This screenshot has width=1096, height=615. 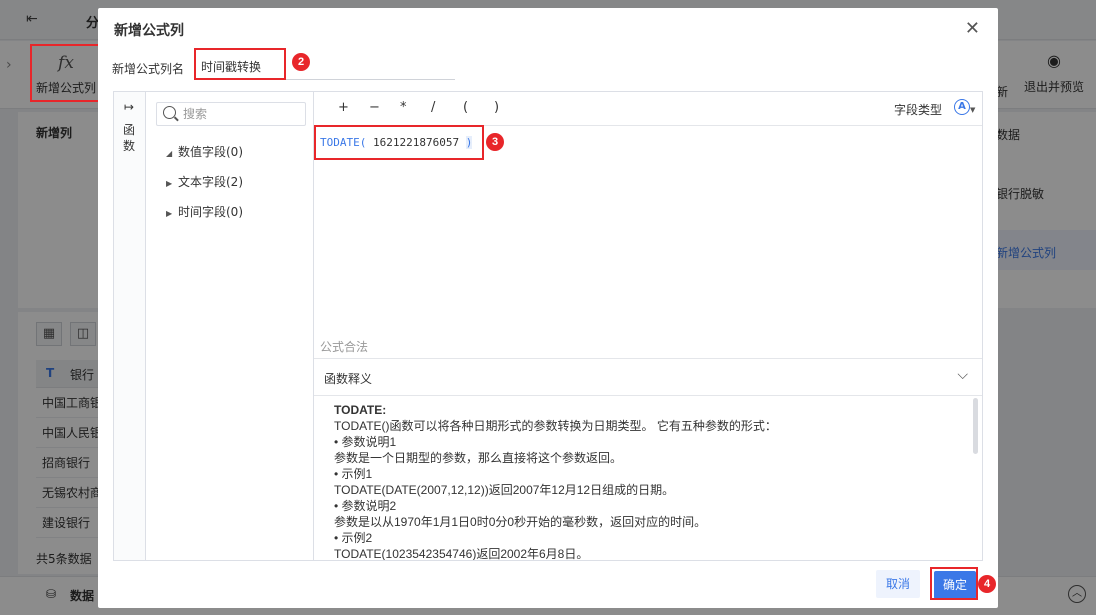 What do you see at coordinates (972, 110) in the screenshot?
I see `field-type-caret-icon: ▼` at bounding box center [972, 110].